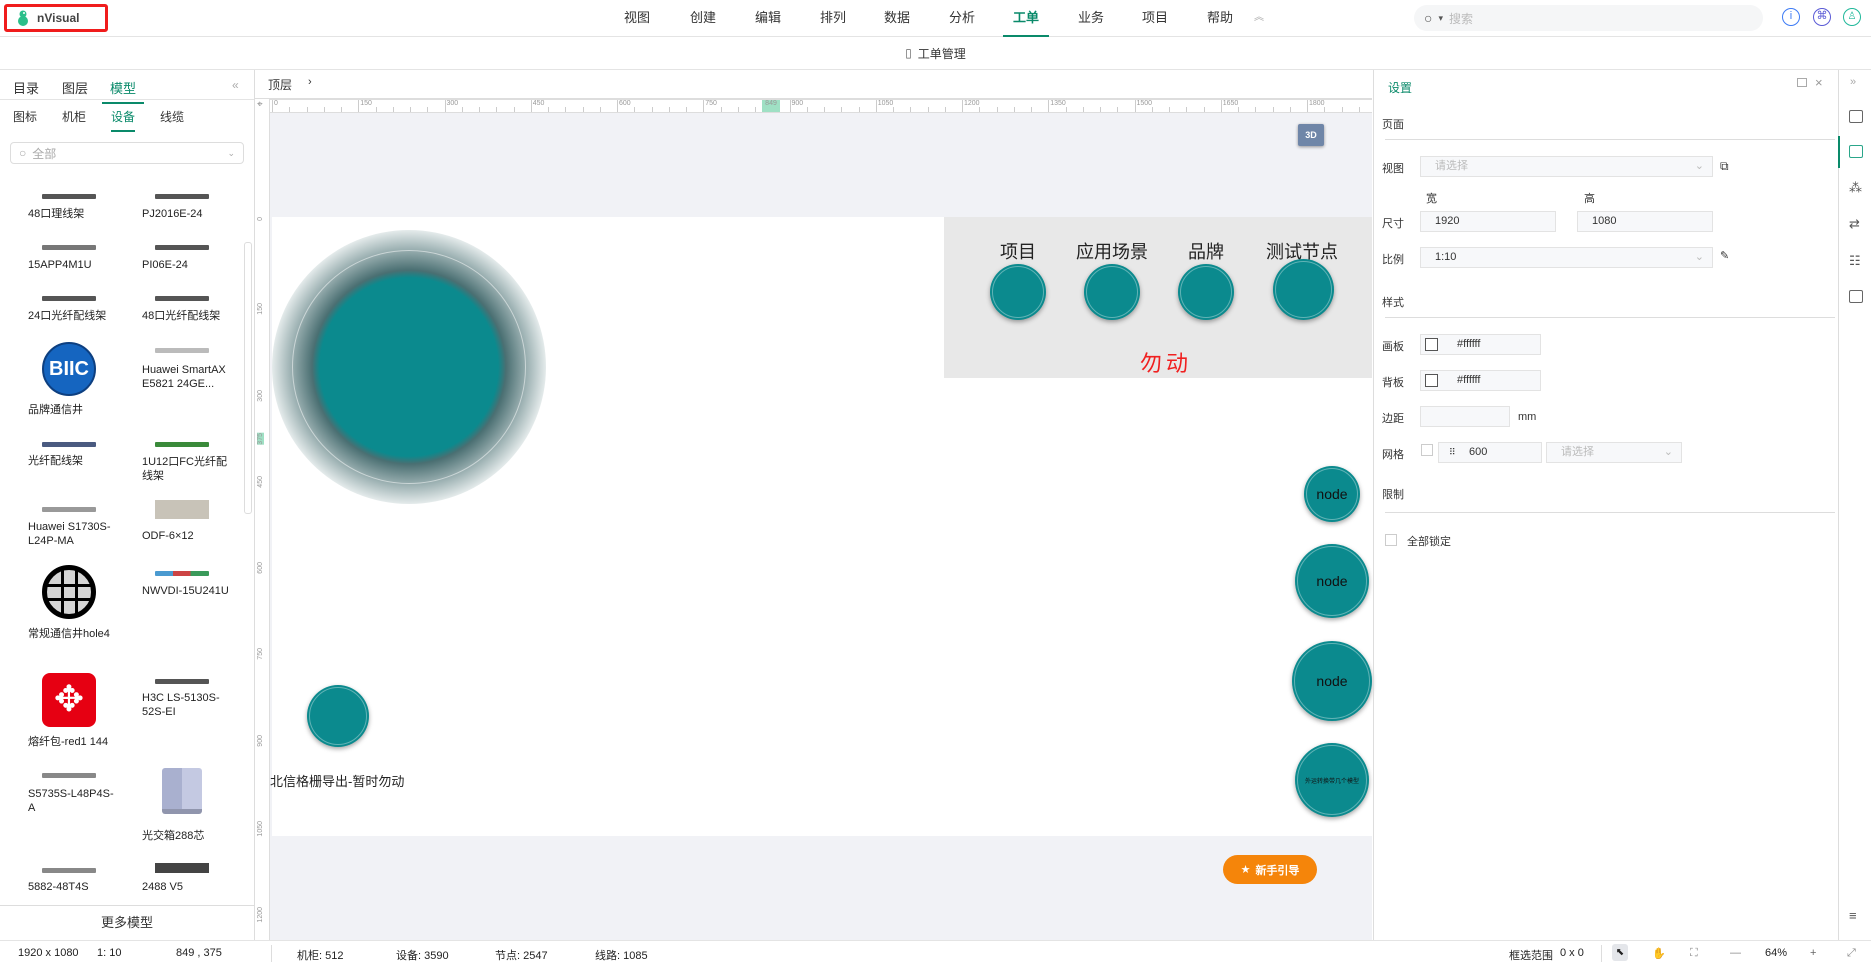  I want to click on model-item-label: Huawei S1730S-L24P-MA, so click(74, 534).